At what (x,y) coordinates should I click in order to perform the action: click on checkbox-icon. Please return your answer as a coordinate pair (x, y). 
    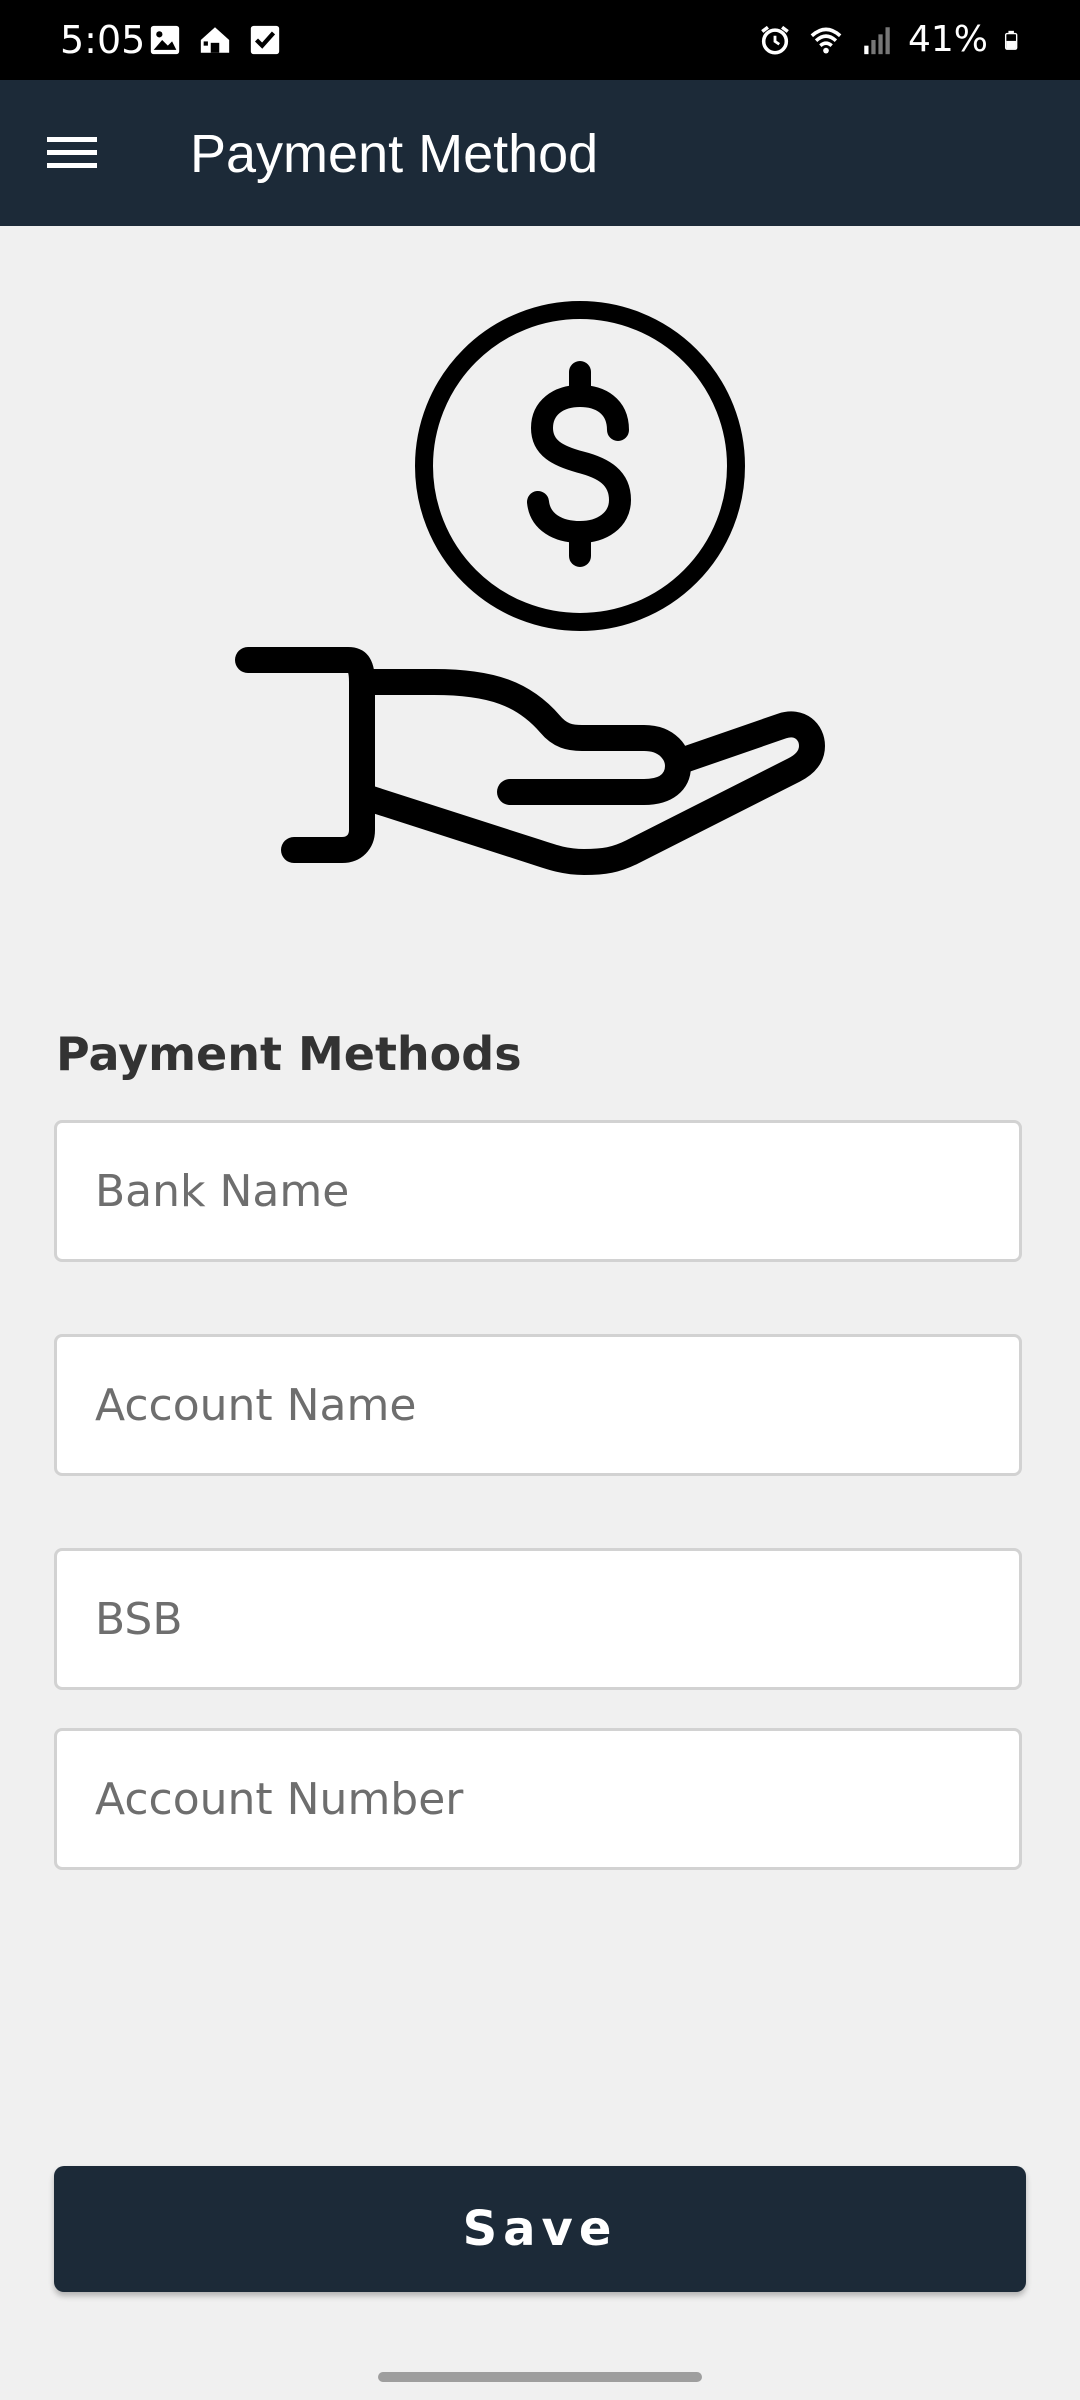
    Looking at the image, I should click on (265, 40).